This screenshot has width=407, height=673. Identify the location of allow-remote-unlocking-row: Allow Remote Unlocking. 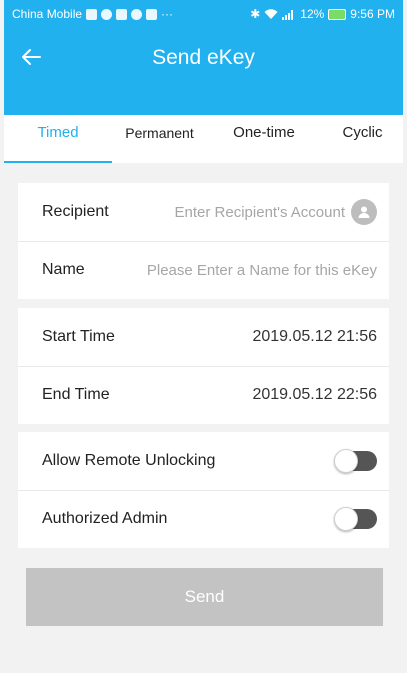
(203, 461).